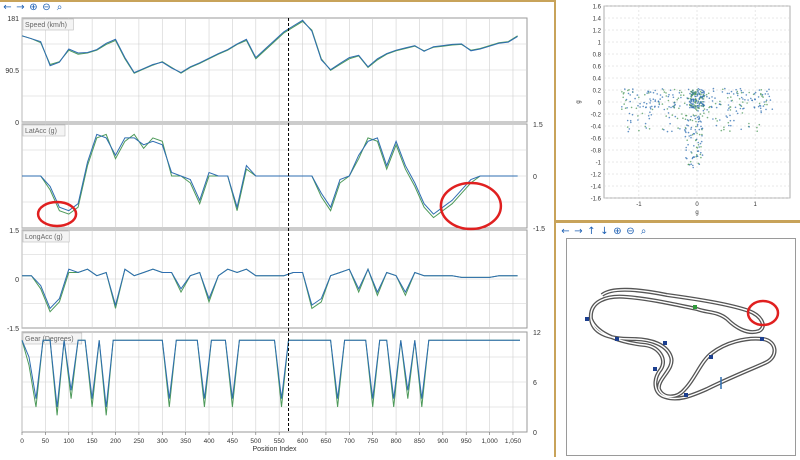  What do you see at coordinates (278, 1) in the screenshot?
I see `left-pane-top-border` at bounding box center [278, 1].